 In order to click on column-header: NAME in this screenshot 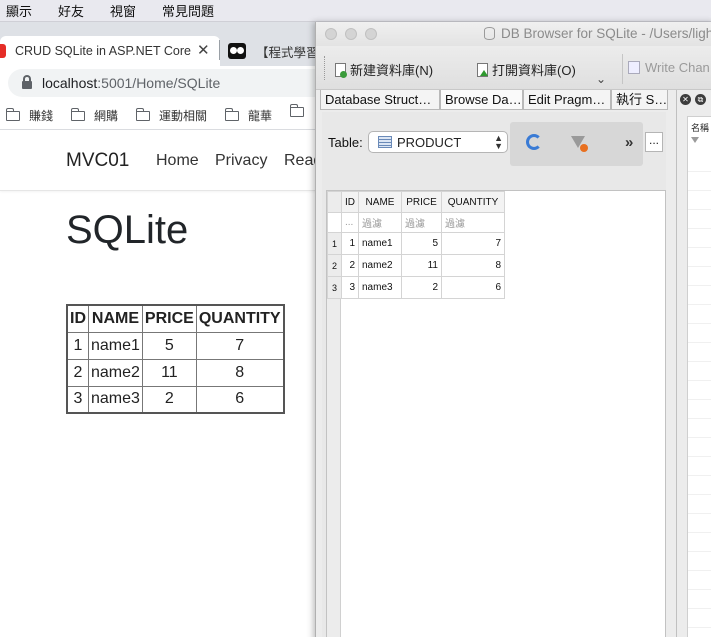, I will do `click(115, 318)`.